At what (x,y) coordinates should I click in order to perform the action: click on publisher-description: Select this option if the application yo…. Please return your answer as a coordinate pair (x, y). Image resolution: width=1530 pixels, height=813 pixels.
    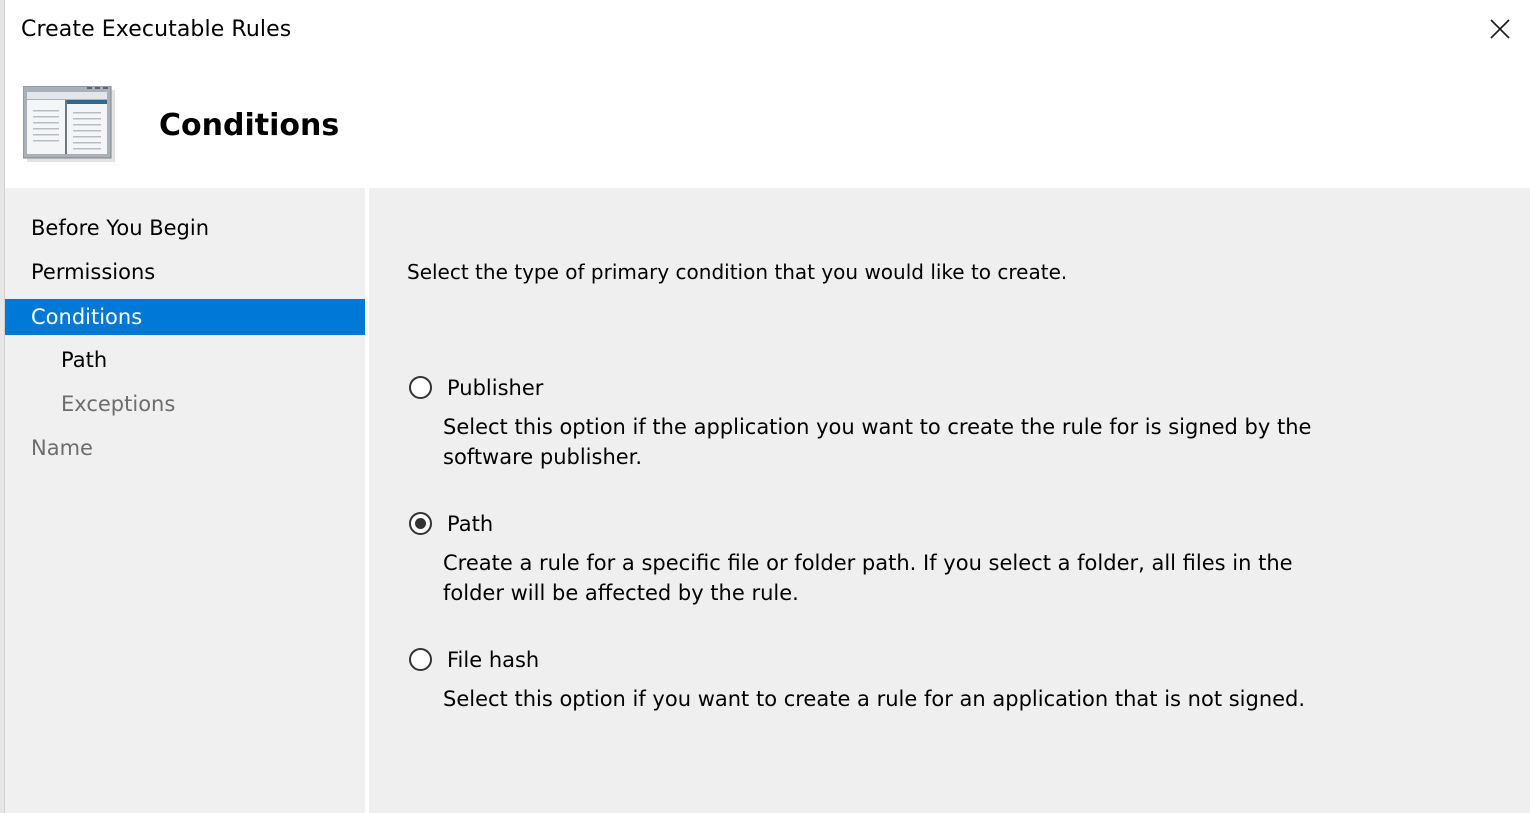
    Looking at the image, I should click on (893, 442).